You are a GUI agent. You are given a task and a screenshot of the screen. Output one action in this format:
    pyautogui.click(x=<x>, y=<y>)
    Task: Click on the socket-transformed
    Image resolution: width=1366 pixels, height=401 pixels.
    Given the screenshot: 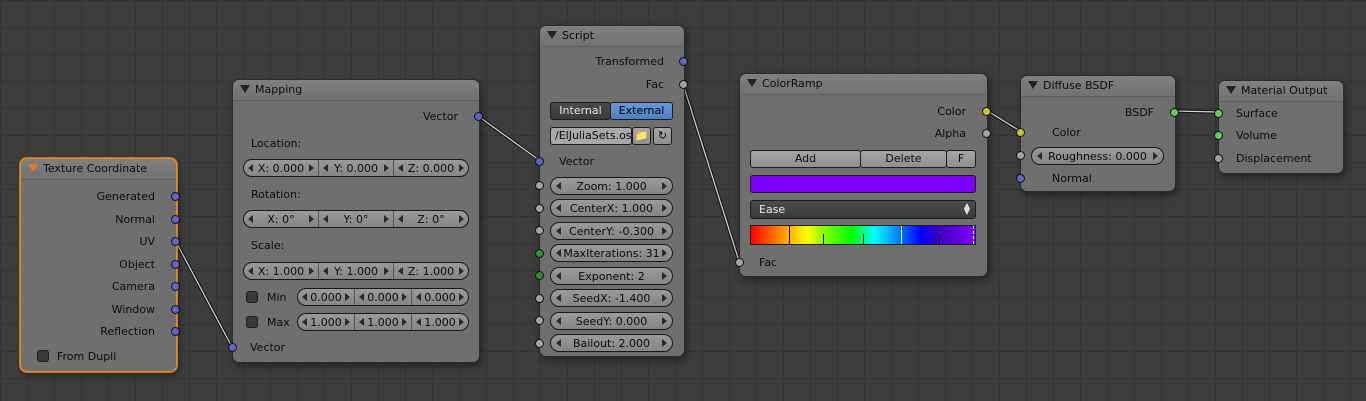 What is the action you would take?
    pyautogui.click(x=683, y=61)
    